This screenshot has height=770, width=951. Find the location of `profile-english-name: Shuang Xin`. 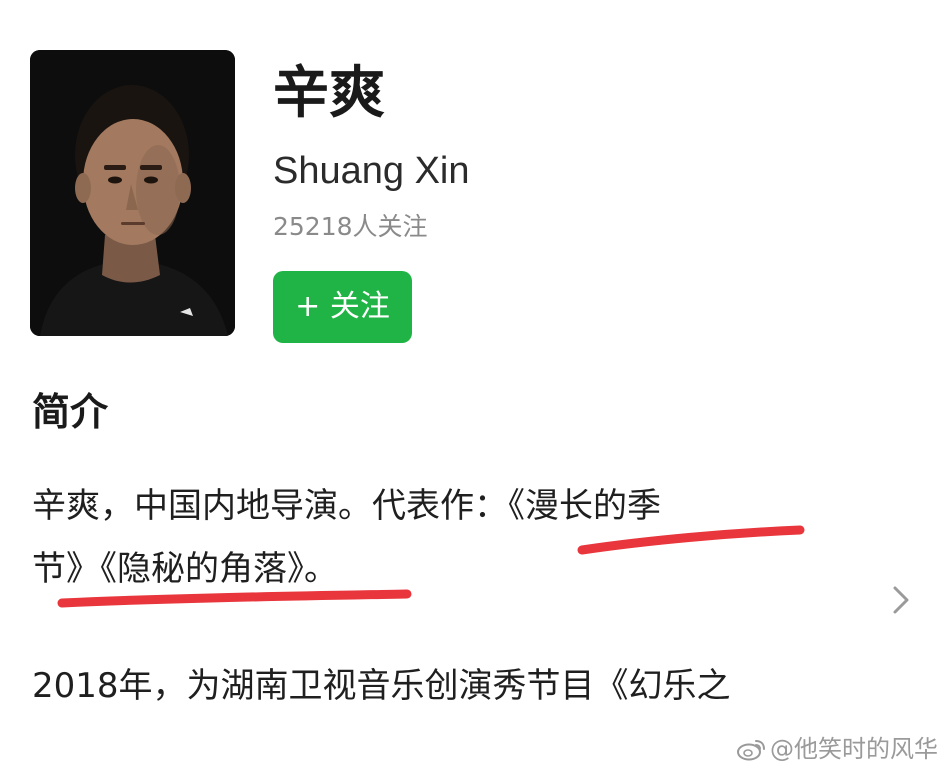

profile-english-name: Shuang Xin is located at coordinates (371, 171).